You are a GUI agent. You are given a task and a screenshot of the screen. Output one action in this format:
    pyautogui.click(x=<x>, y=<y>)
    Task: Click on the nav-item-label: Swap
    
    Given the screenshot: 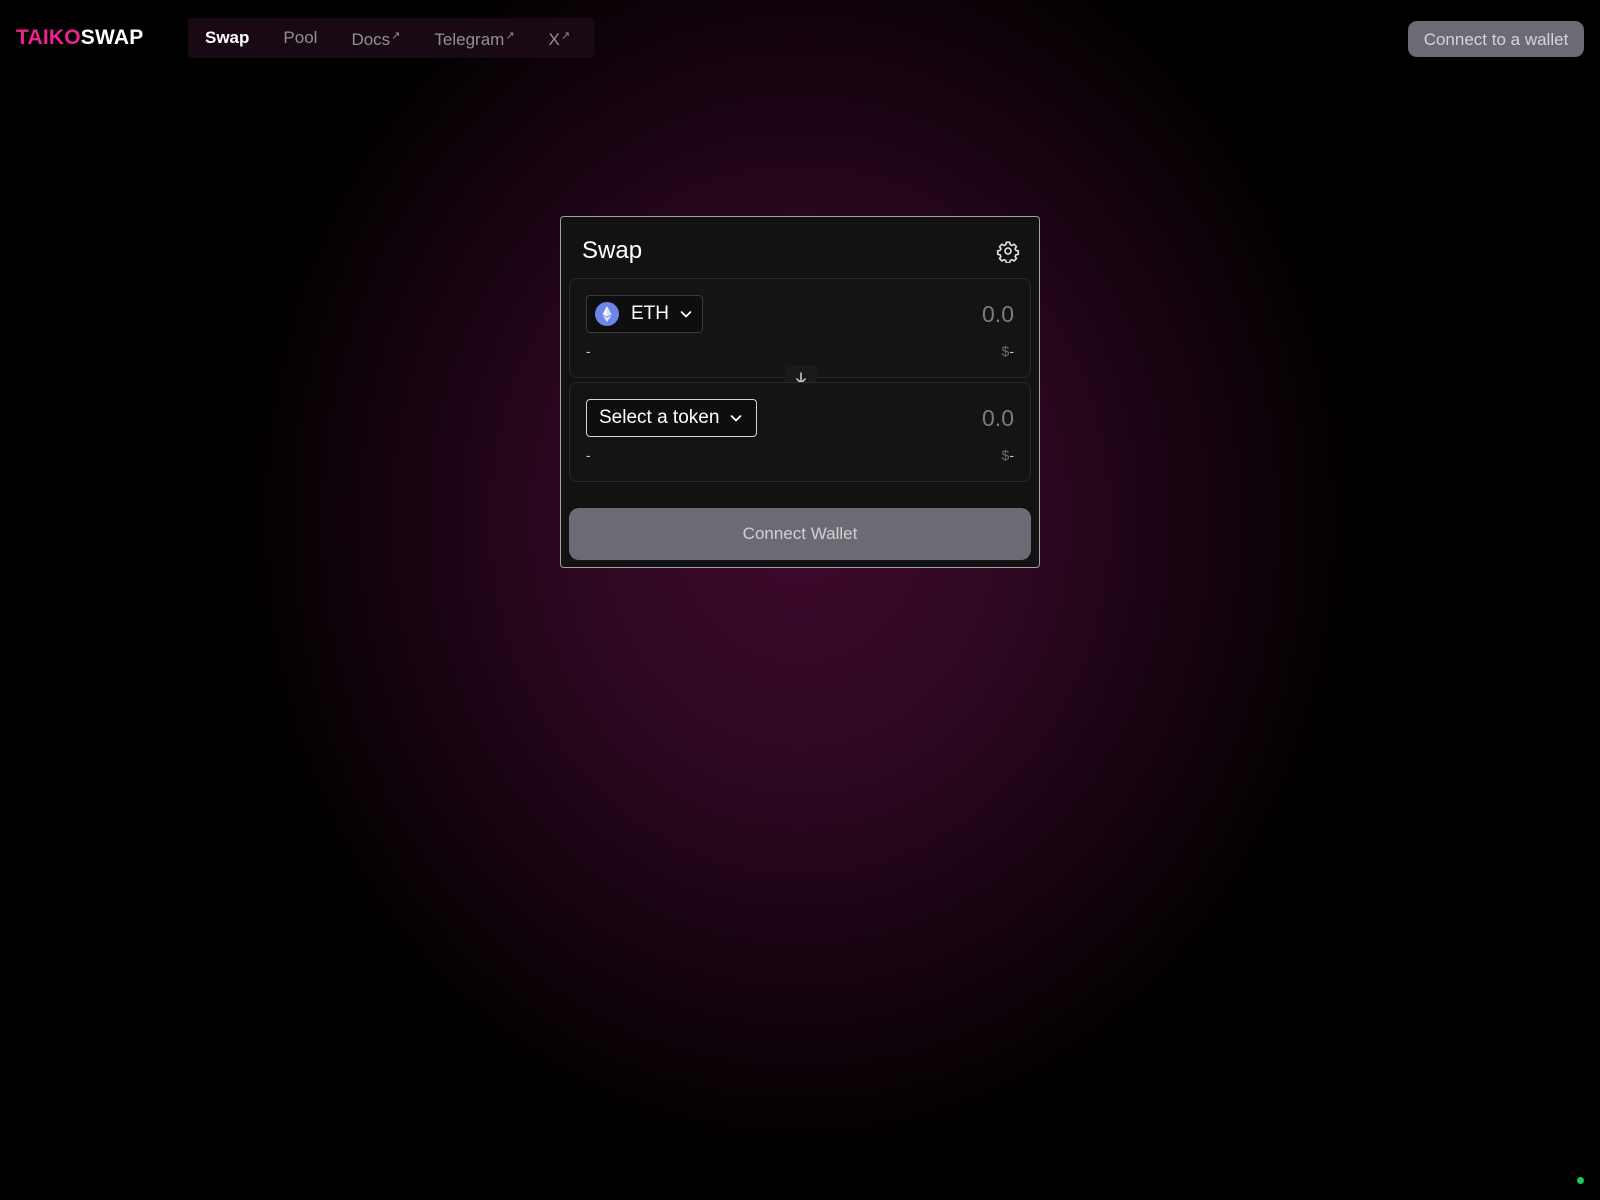 What is the action you would take?
    pyautogui.click(x=227, y=37)
    